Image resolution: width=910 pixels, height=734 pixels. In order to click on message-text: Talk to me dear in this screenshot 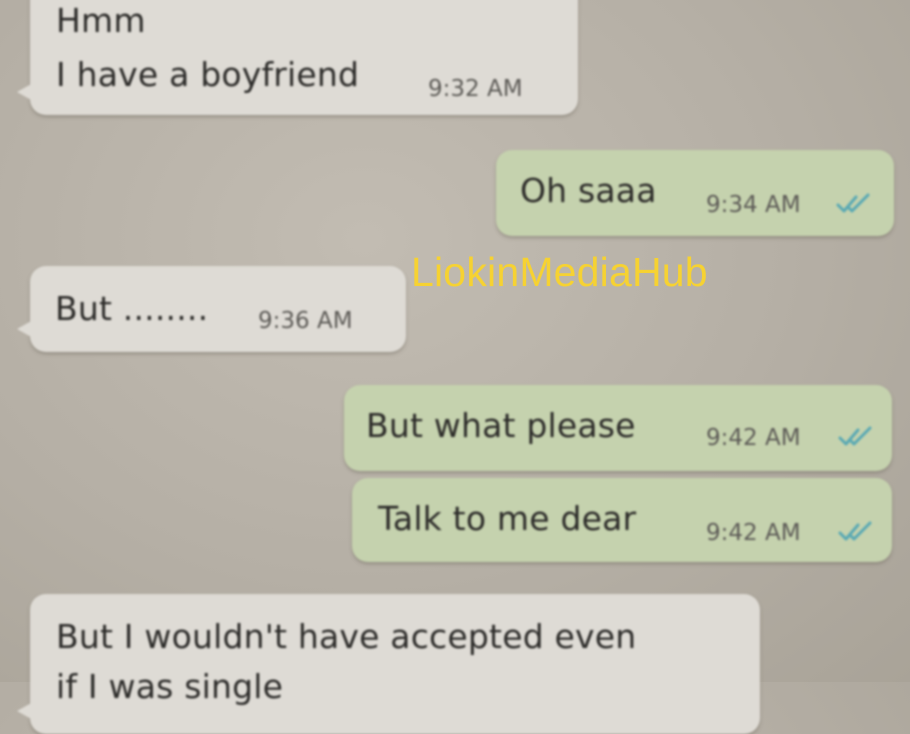, I will do `click(507, 518)`.